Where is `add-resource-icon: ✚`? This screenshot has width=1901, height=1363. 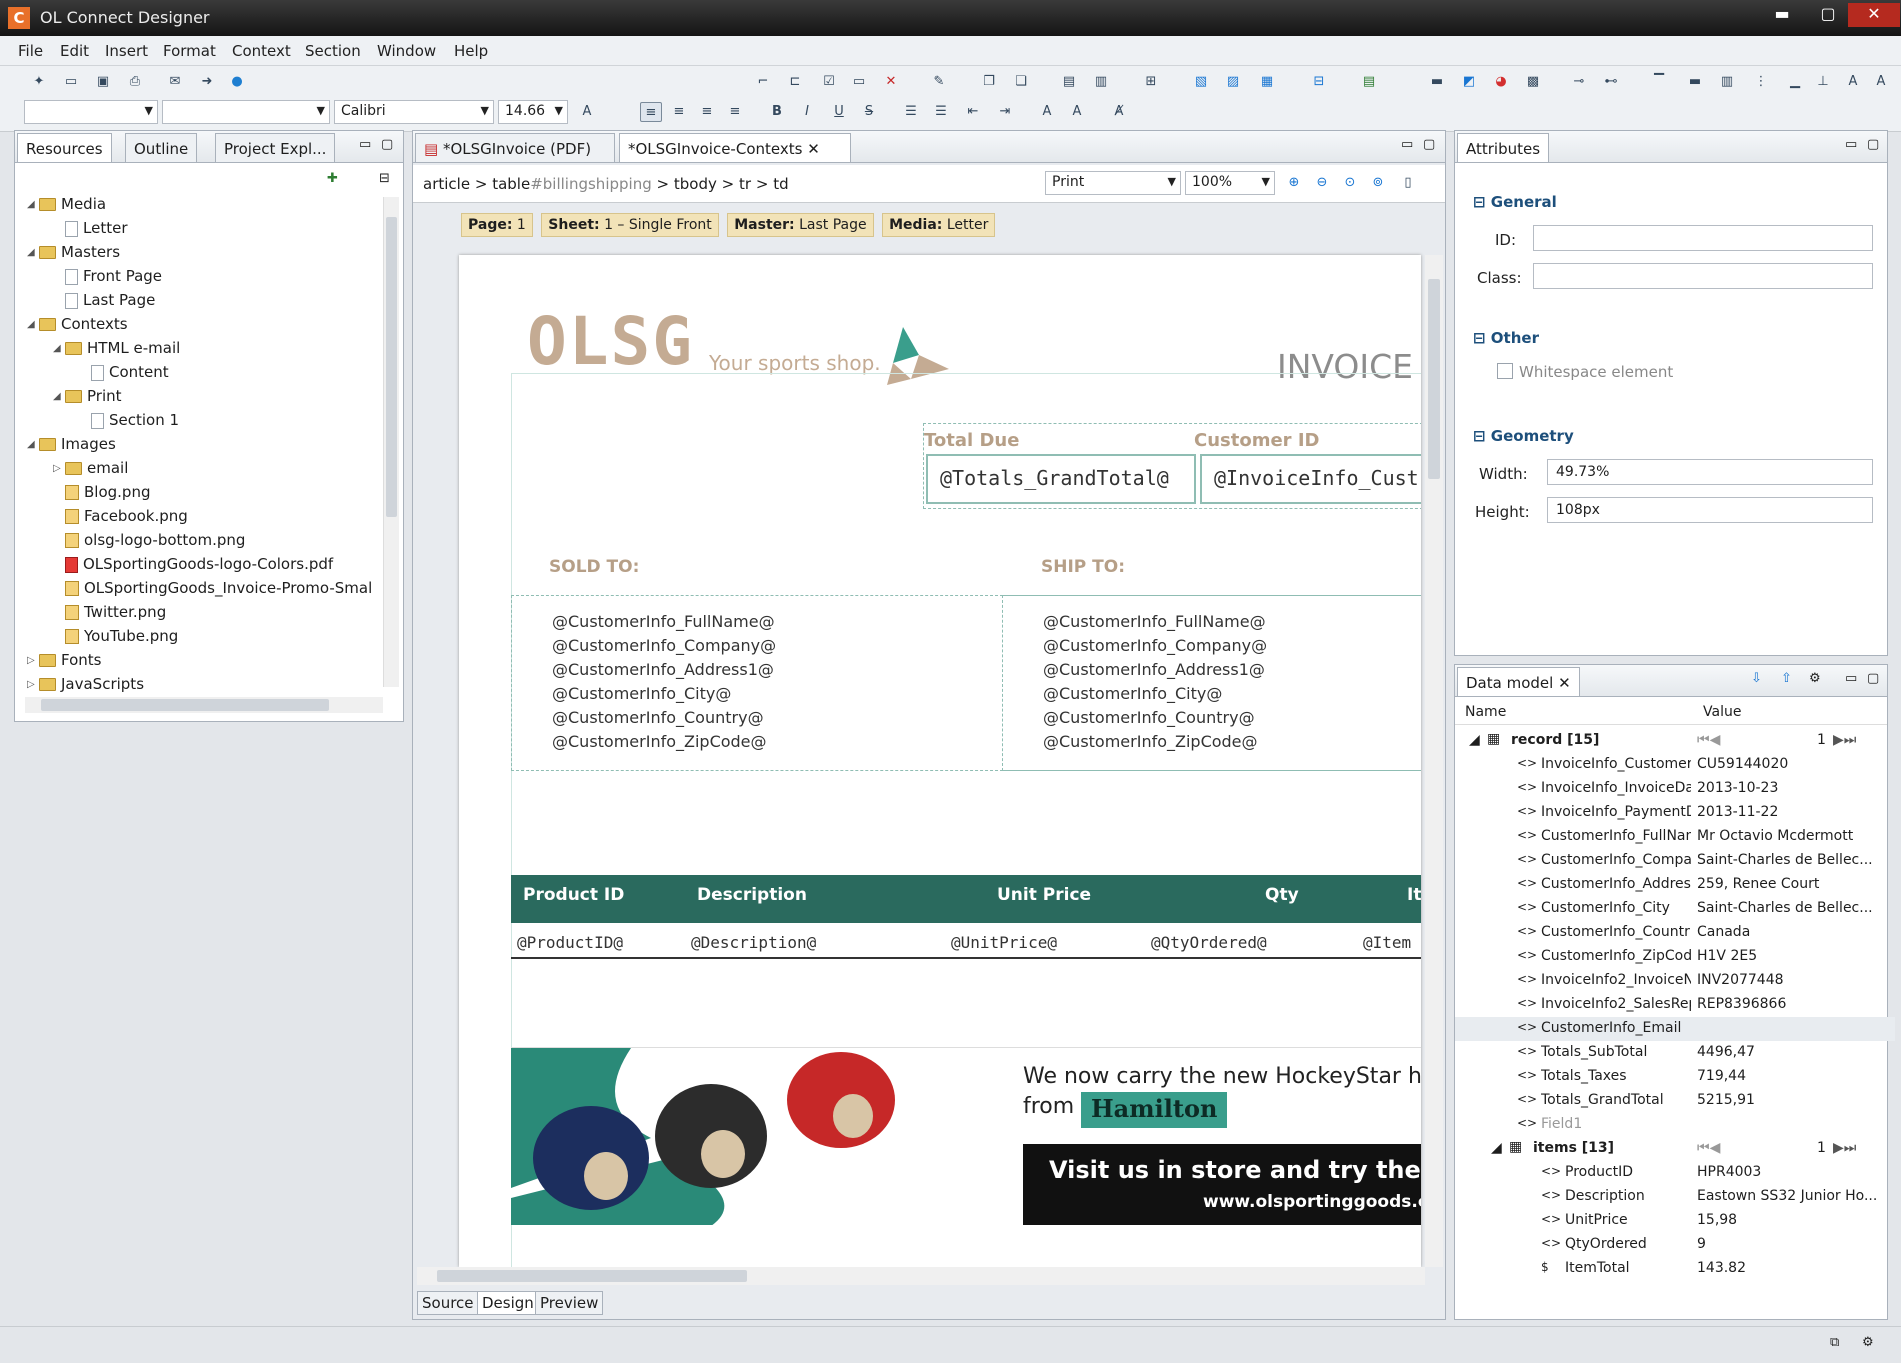
add-resource-icon: ✚ is located at coordinates (332, 178).